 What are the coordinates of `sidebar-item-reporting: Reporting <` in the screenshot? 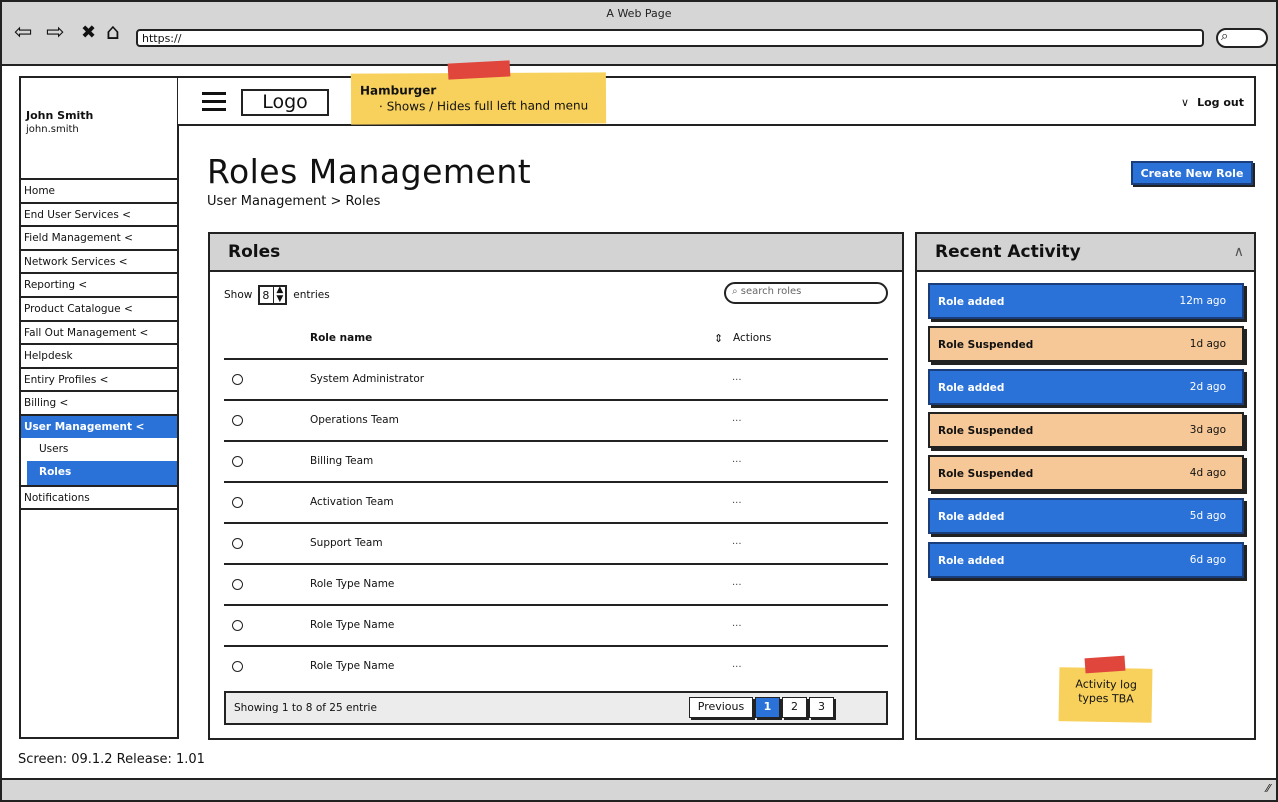 It's located at (99, 284).